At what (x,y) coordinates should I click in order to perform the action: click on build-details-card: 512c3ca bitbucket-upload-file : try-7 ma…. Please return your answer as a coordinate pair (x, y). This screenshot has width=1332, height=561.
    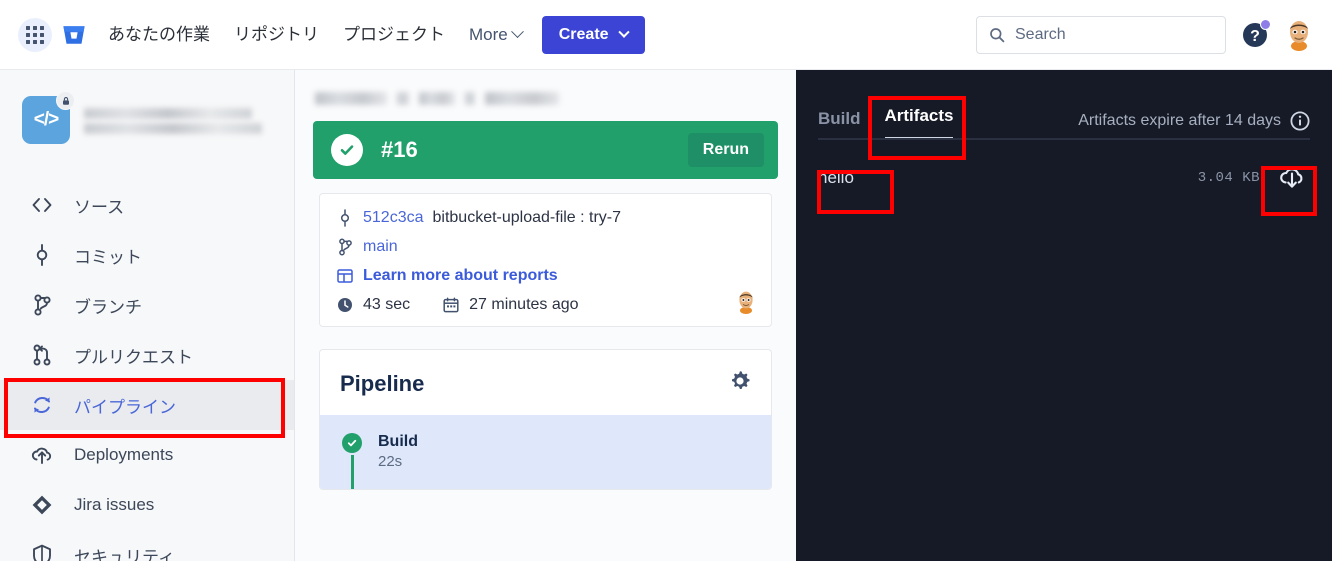
    Looking at the image, I should click on (545, 260).